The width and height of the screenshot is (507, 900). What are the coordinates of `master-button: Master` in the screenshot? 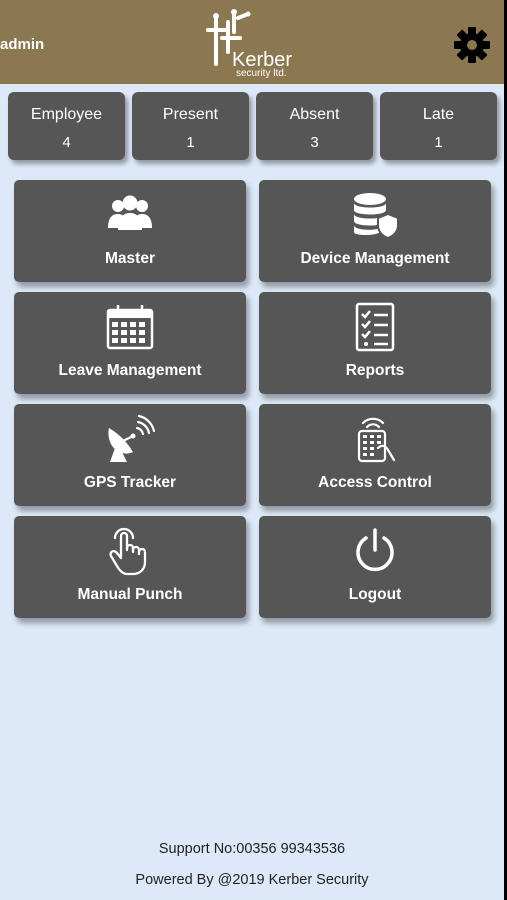 It's located at (130, 231).